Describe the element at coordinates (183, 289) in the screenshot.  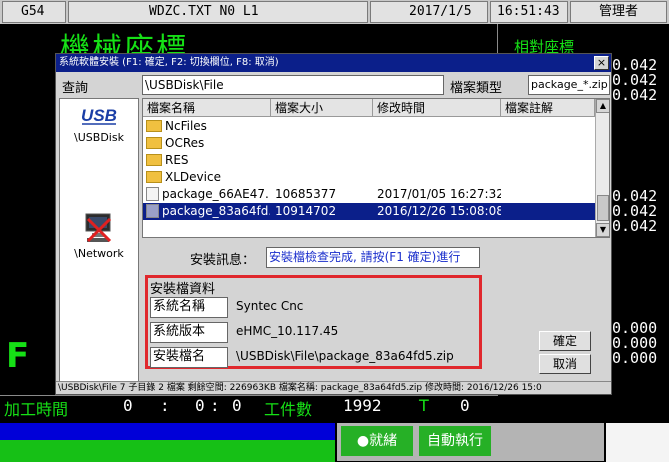
I see `install-info-title: 安裝檔資料` at that location.